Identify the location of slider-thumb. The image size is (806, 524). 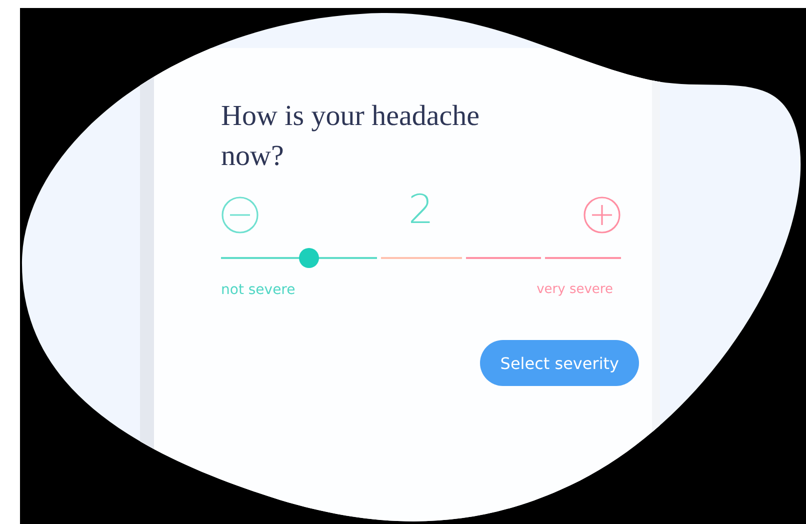
(309, 258).